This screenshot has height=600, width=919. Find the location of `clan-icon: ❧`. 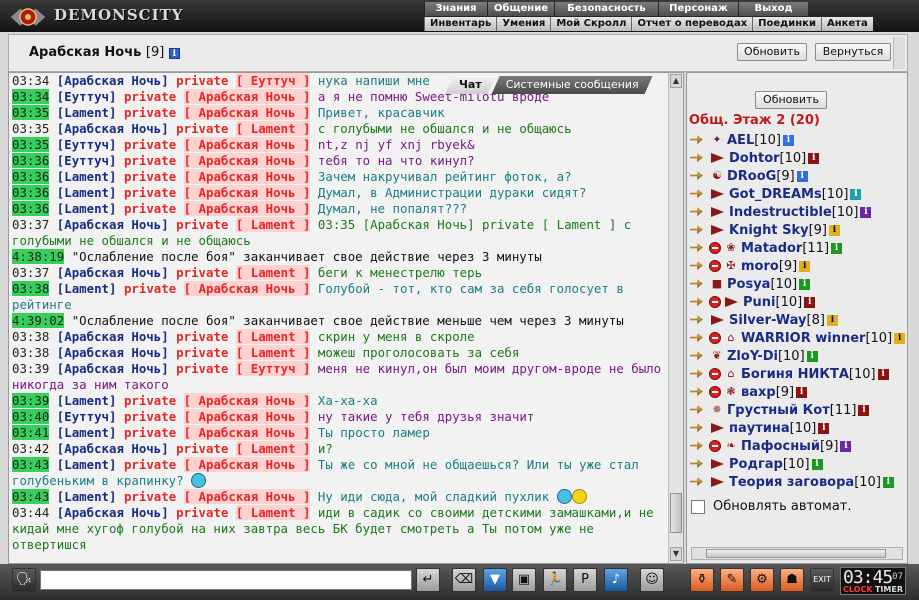

clan-icon: ❧ is located at coordinates (731, 446).